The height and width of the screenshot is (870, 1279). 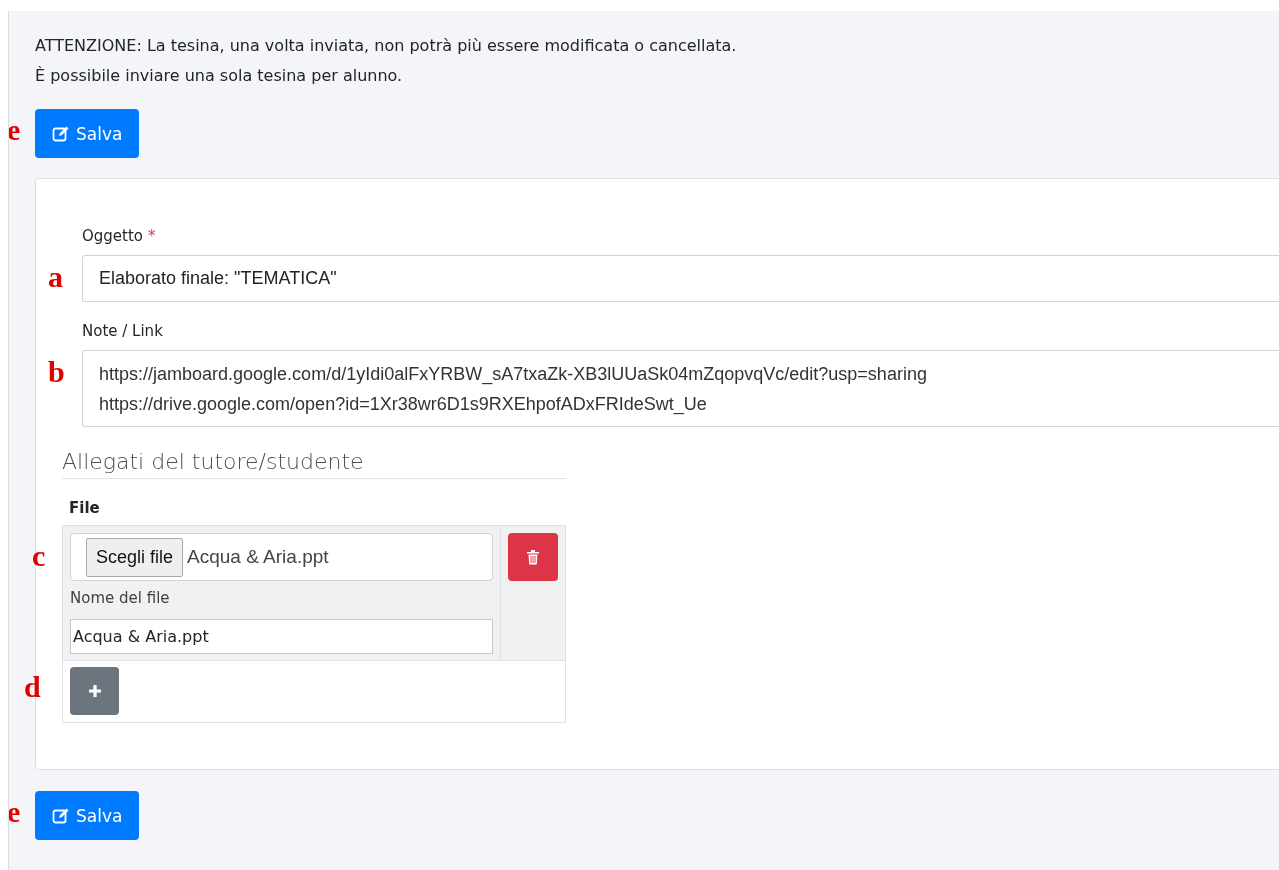 What do you see at coordinates (120, 598) in the screenshot?
I see `field-label: Nome del file` at bounding box center [120, 598].